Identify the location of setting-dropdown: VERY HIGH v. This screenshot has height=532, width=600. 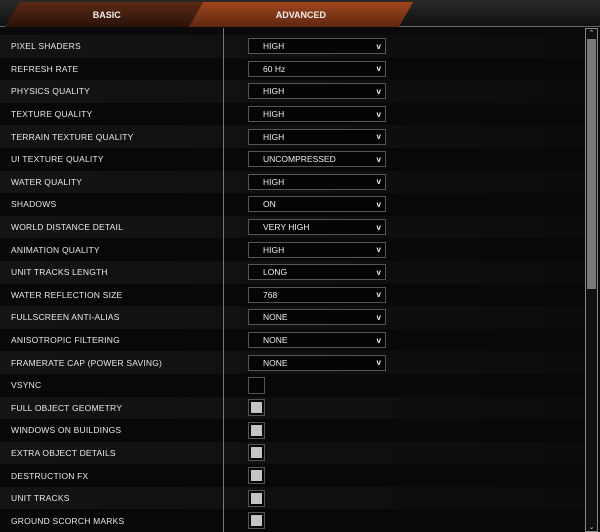
(317, 227).